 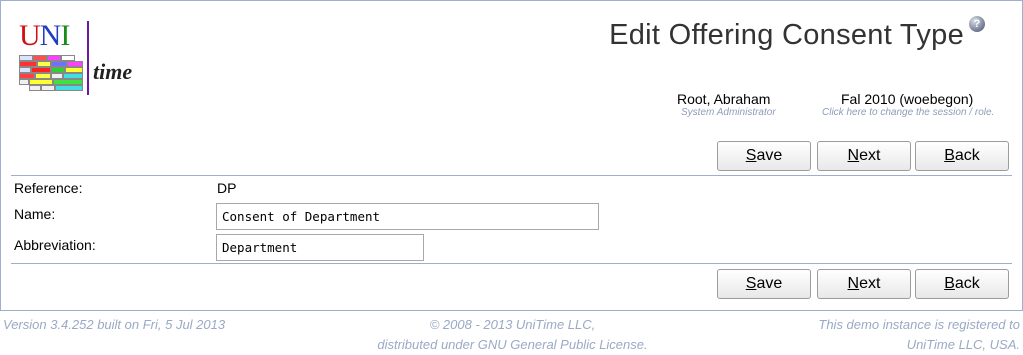 I want to click on name-label: Name:, so click(x=35, y=214).